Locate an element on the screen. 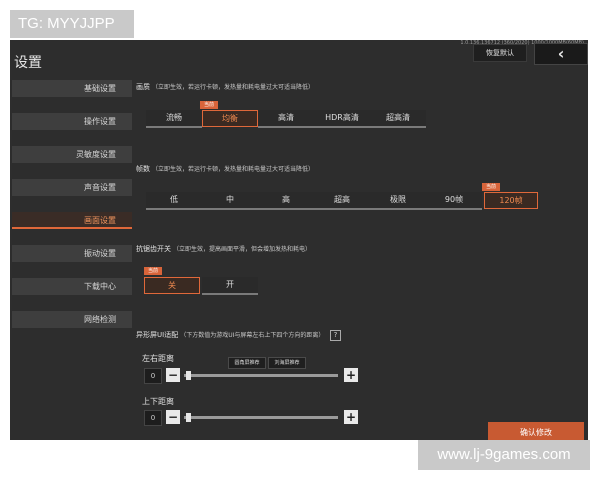 This screenshot has width=600, height=480. ud-decrease-button: − is located at coordinates (173, 417).